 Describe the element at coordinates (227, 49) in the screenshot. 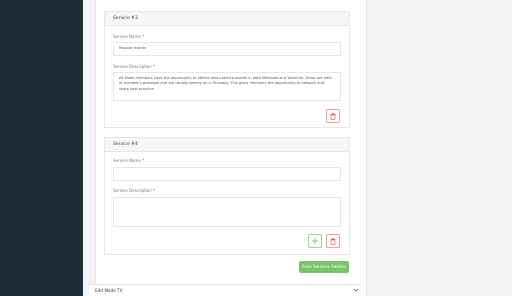

I see `service-name-input: Regular events` at that location.